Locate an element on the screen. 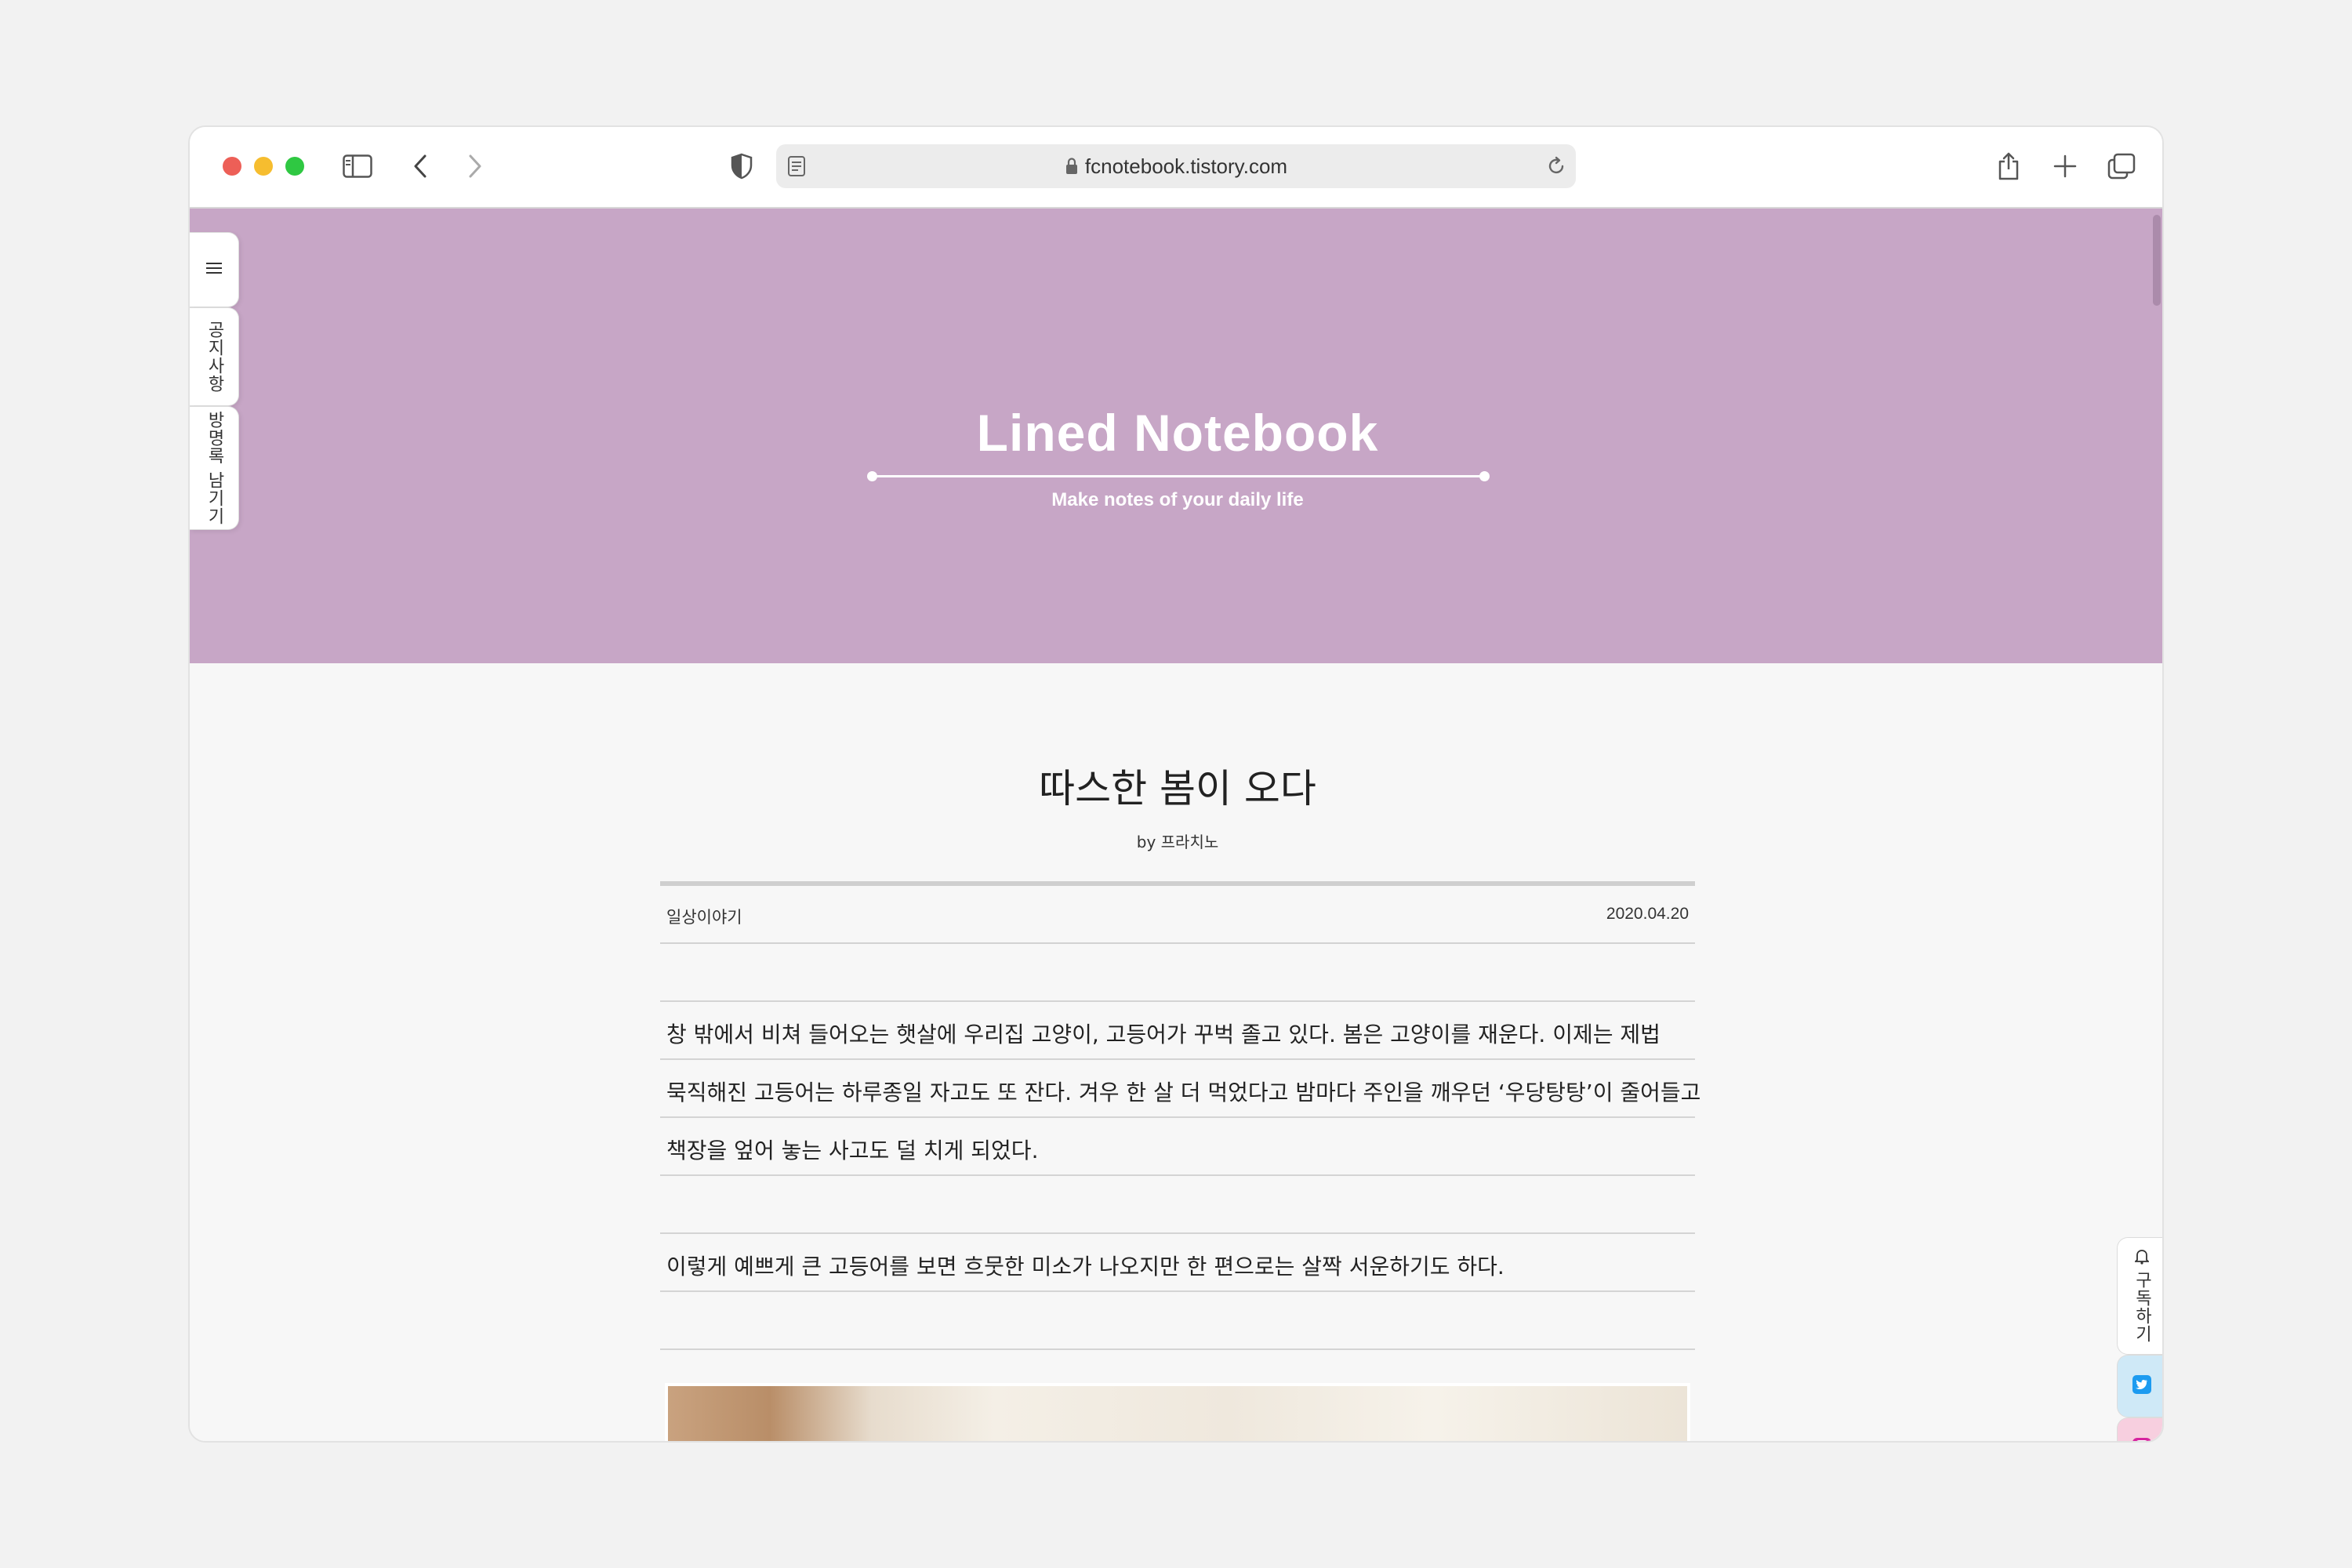 The height and width of the screenshot is (1568, 2352). post-date: 2020.04.20 is located at coordinates (1647, 914).